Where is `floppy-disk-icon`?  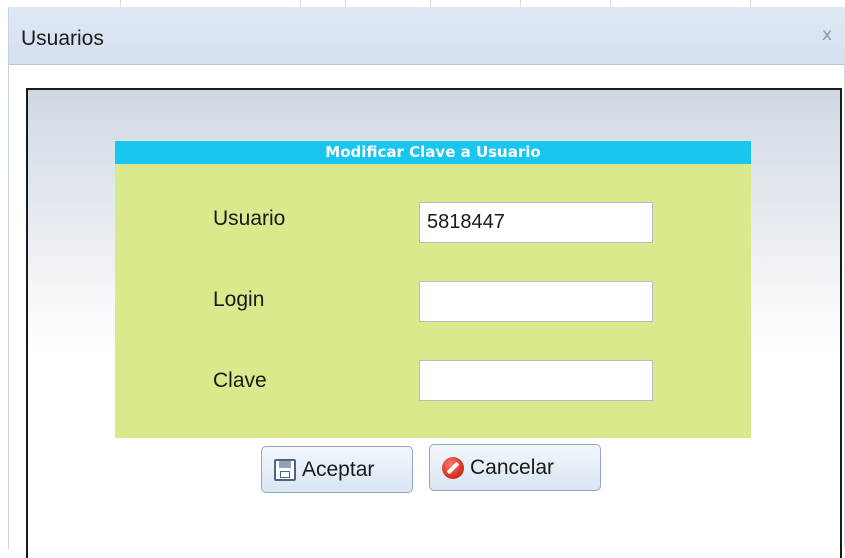 floppy-disk-icon is located at coordinates (285, 469).